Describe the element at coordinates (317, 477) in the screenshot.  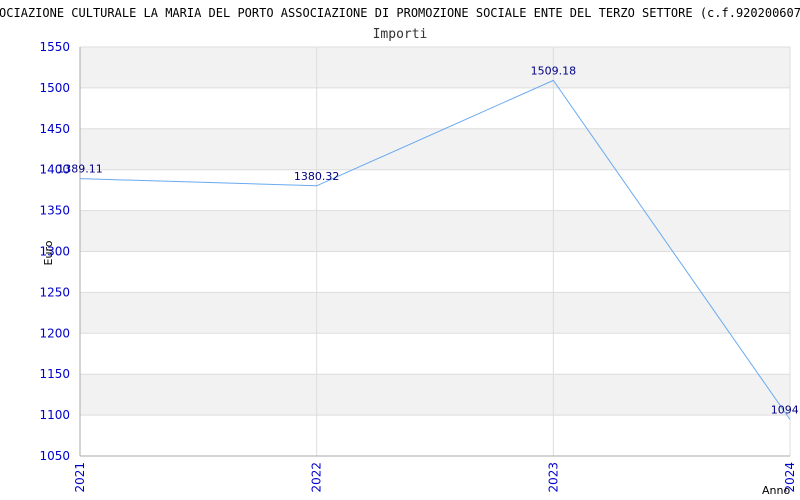
I see `x-tick-label: 2022` at that location.